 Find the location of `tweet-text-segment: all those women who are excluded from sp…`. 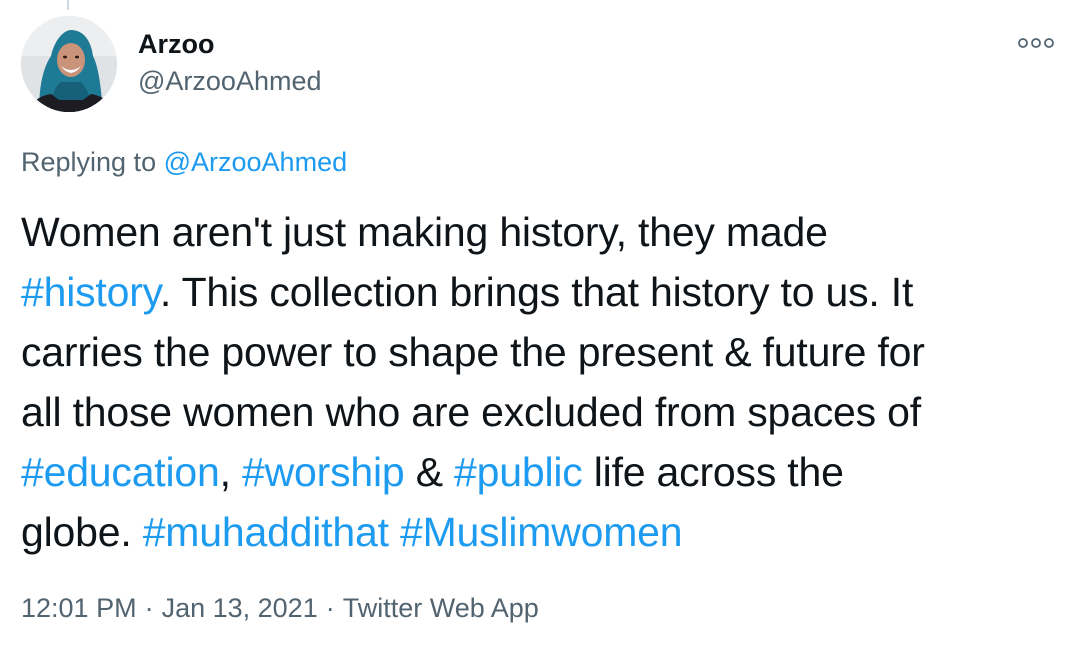

tweet-text-segment: all those women who are excluded from sp… is located at coordinates (471, 412).